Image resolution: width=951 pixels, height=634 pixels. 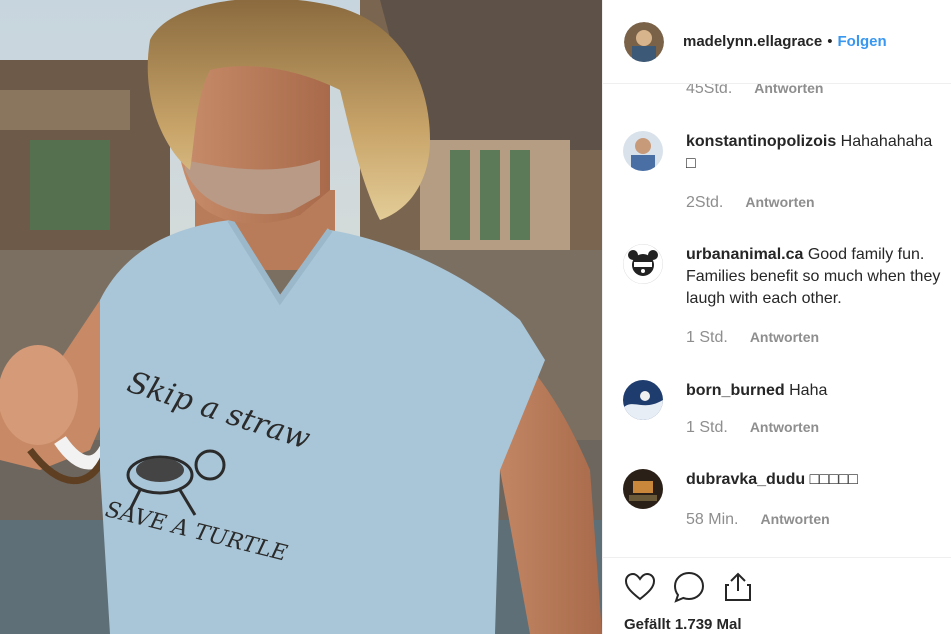 I want to click on post-header: madelynn.ellagrace • Folgen, so click(x=777, y=42).